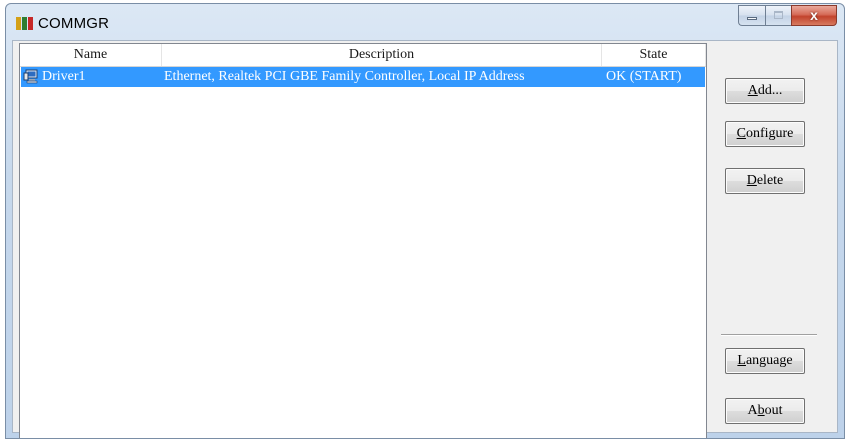 This screenshot has height=441, width=847. I want to click on configure-label: onfigure, so click(769, 133).